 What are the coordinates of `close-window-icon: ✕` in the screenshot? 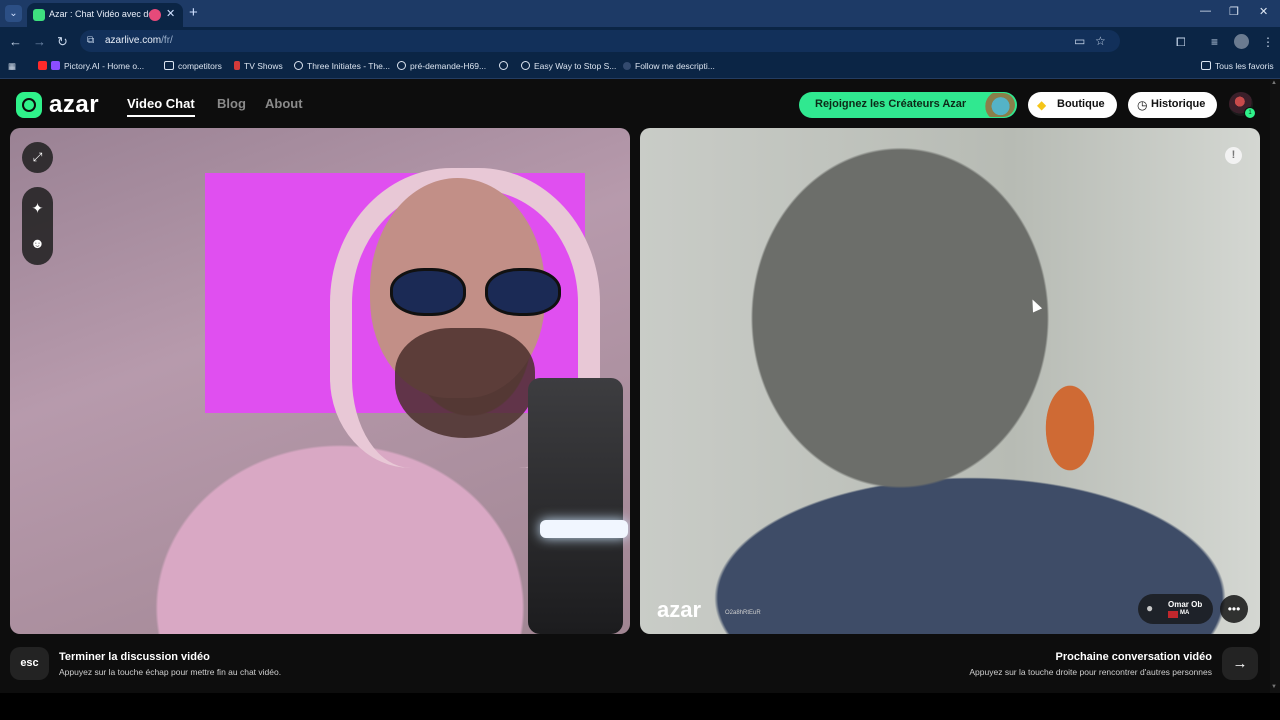 It's located at (1263, 11).